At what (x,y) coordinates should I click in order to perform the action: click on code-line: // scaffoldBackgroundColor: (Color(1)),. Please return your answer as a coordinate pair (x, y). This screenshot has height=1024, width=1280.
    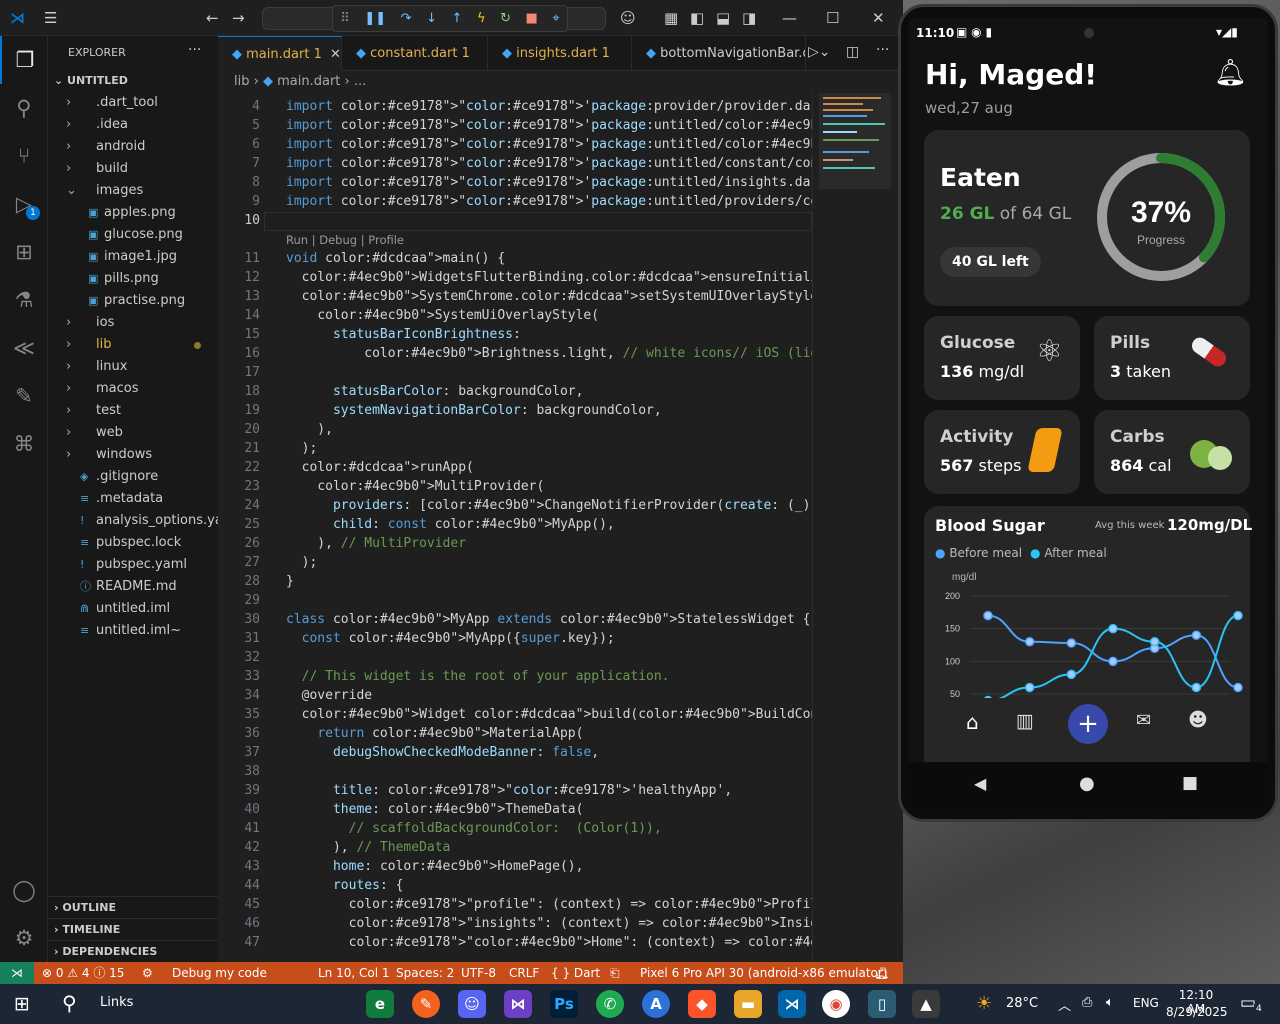
    Looking at the image, I should click on (474, 828).